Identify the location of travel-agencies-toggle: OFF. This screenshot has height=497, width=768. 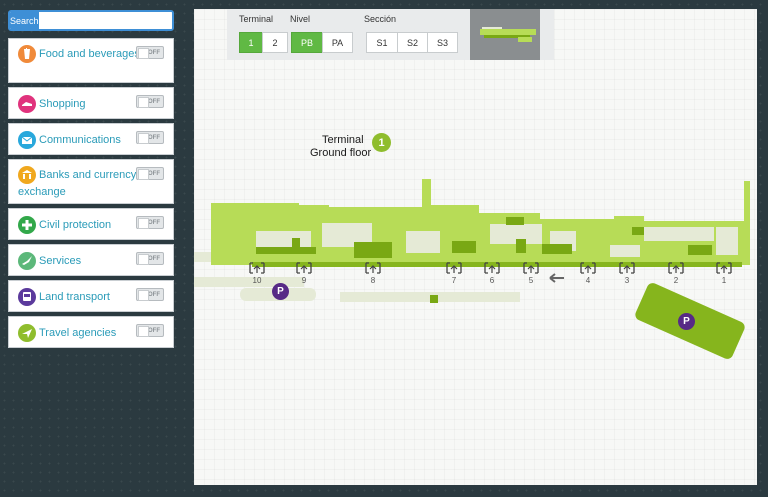
(150, 330).